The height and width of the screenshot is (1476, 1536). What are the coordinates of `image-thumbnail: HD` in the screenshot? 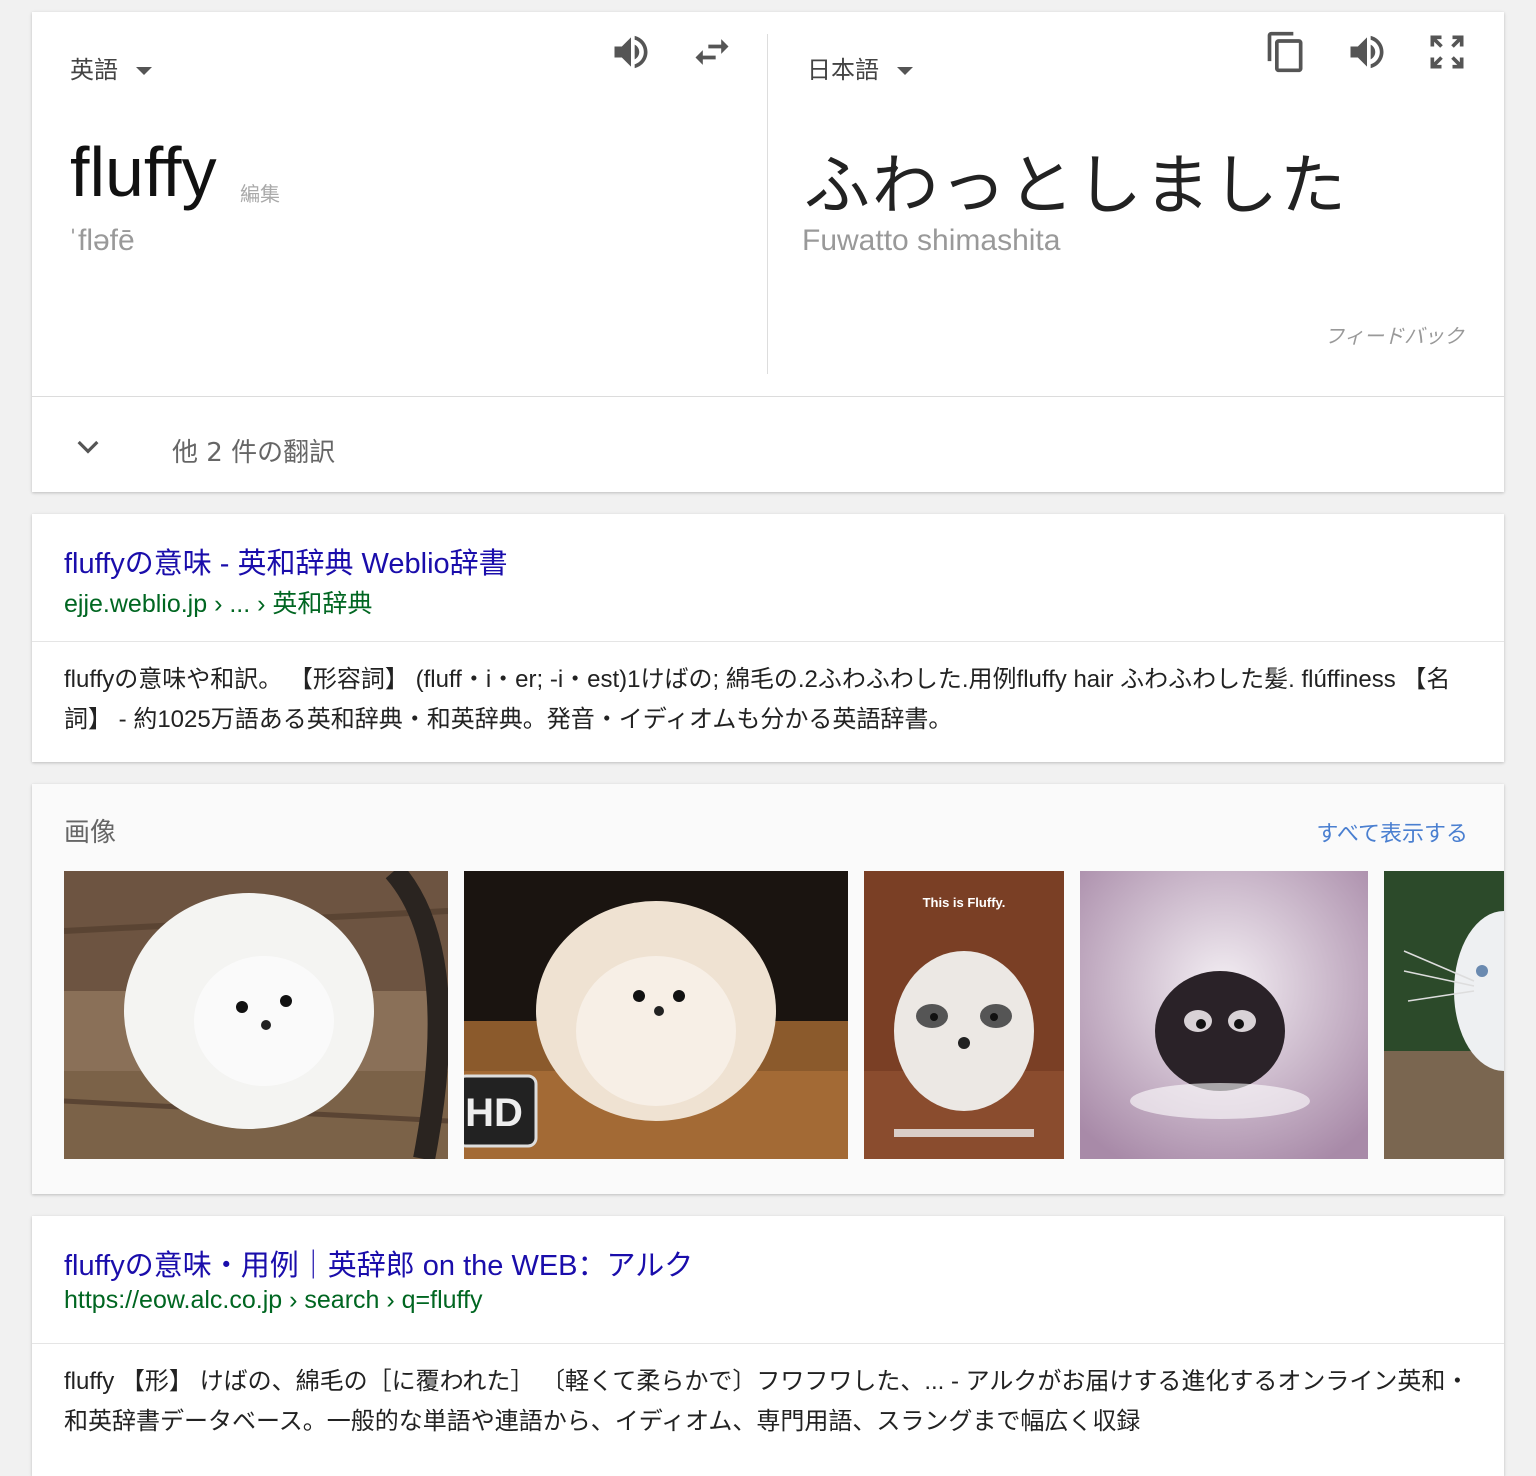 It's located at (656, 1015).